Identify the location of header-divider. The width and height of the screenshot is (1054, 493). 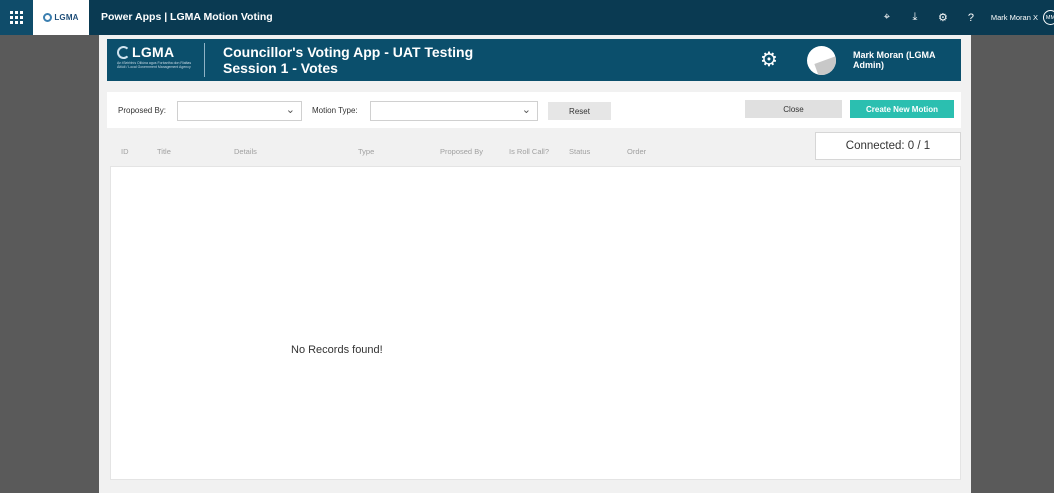
(204, 60).